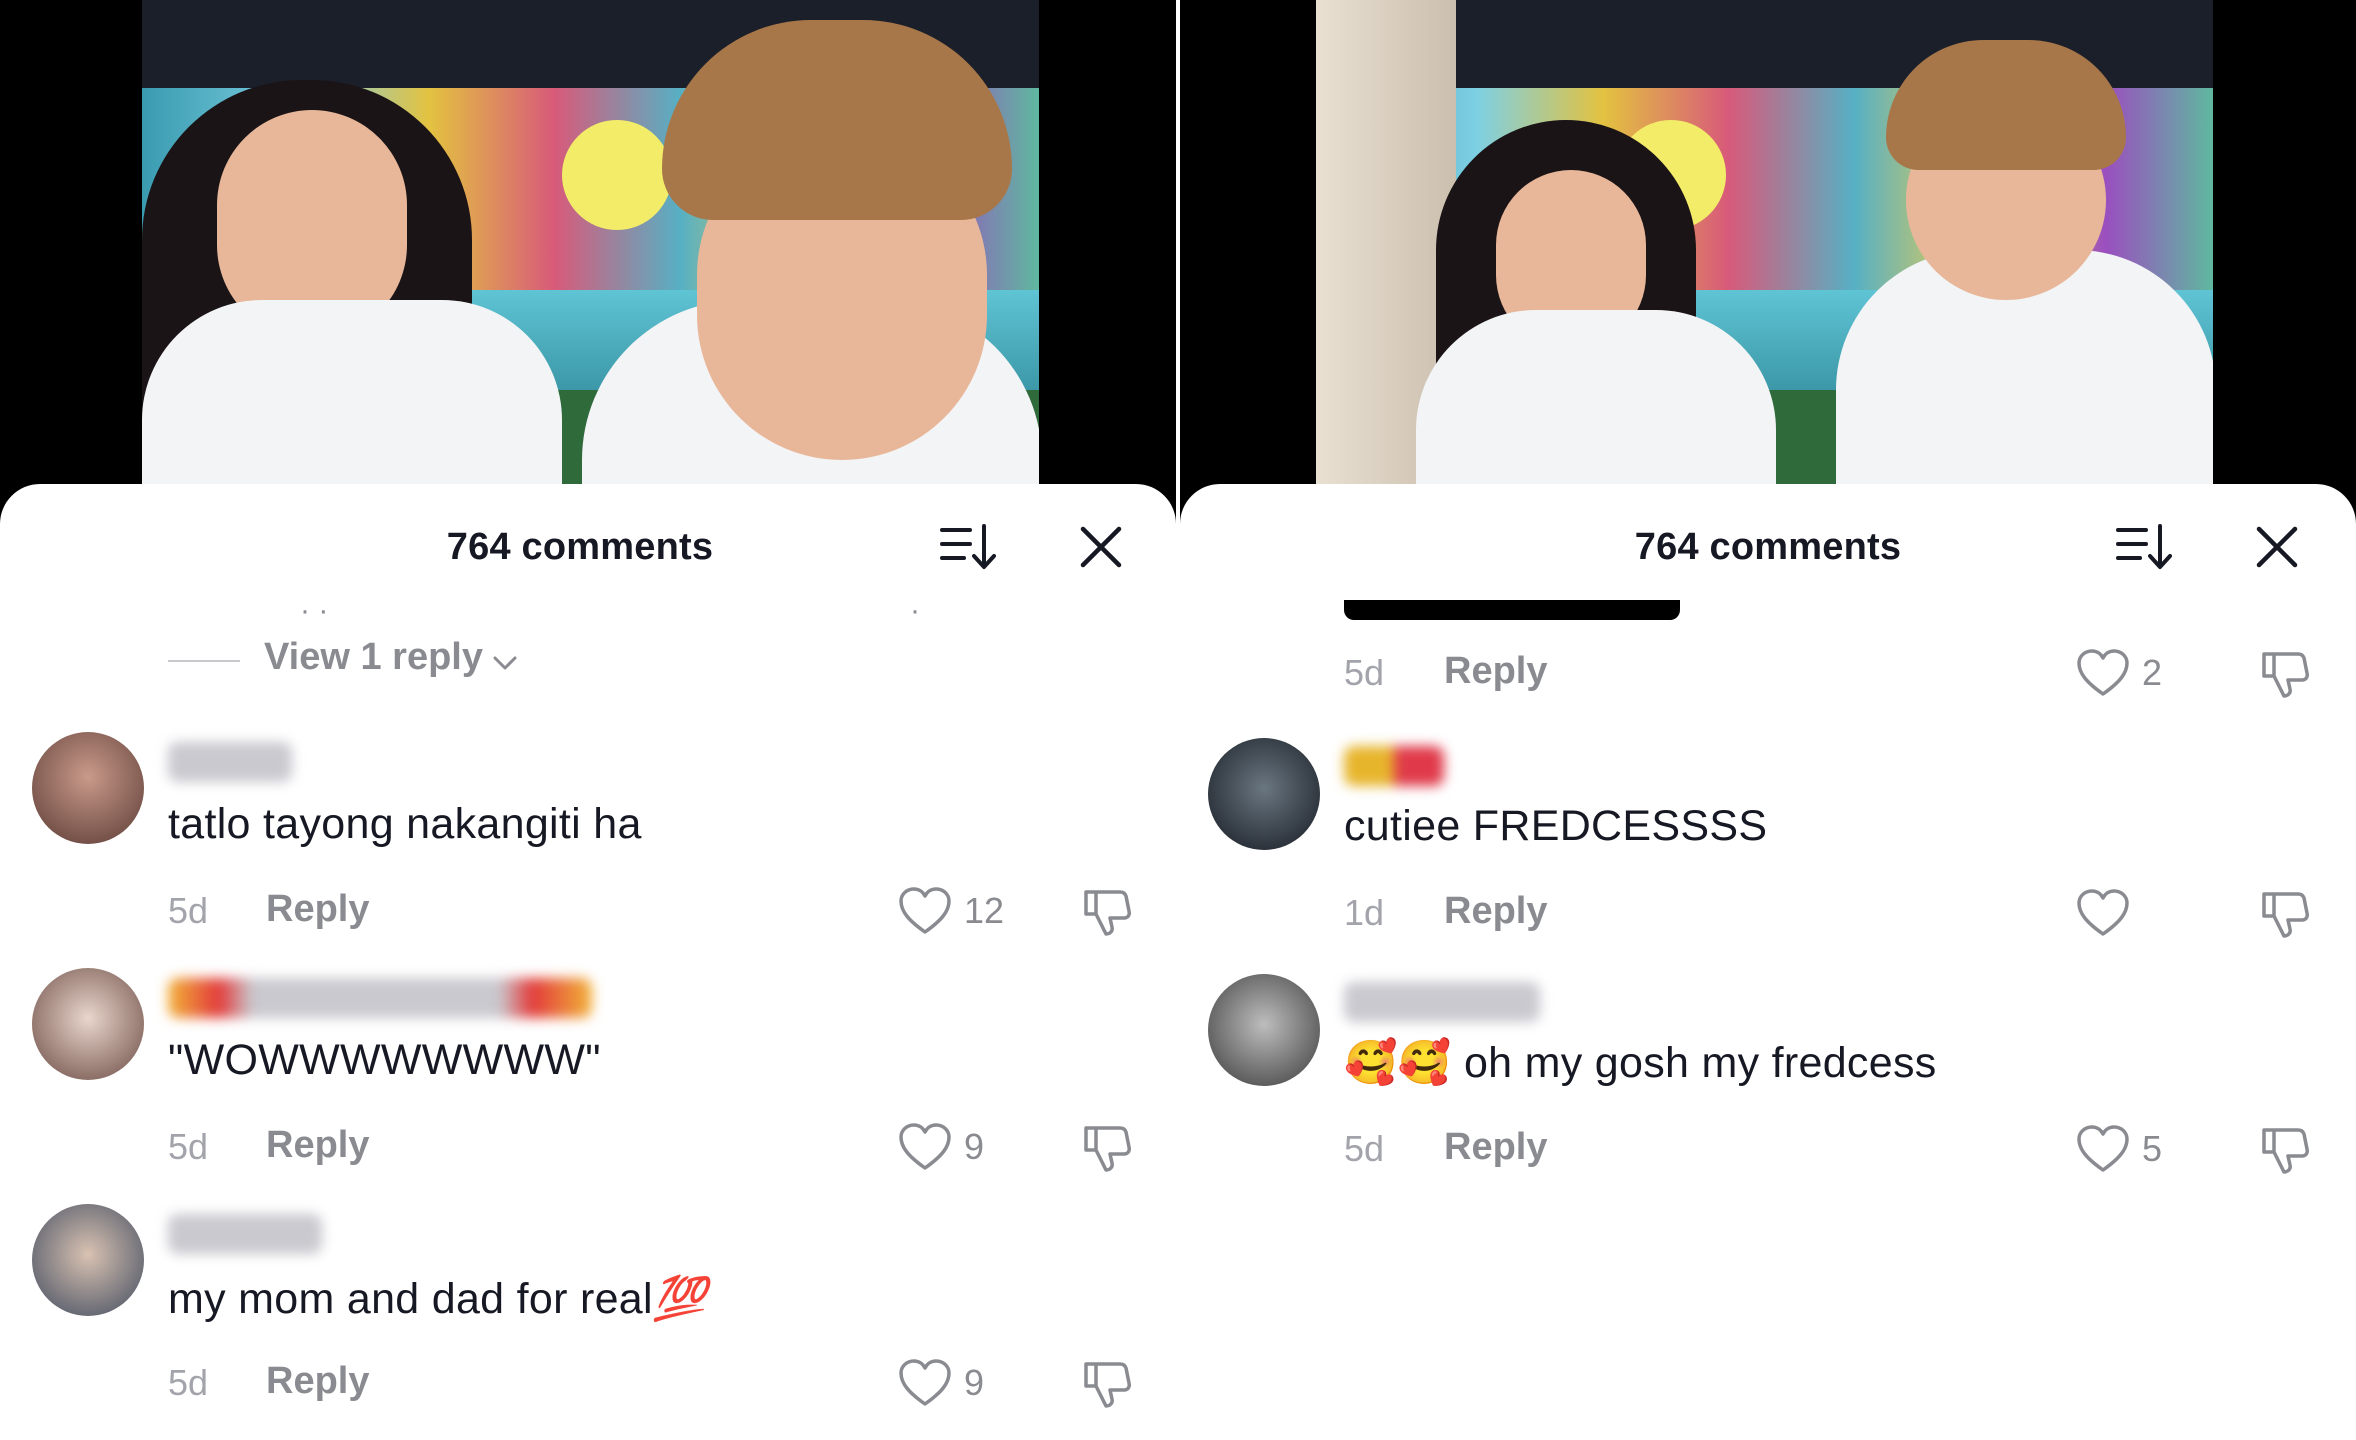  I want to click on clipped-content: · ·, so click(314, 610).